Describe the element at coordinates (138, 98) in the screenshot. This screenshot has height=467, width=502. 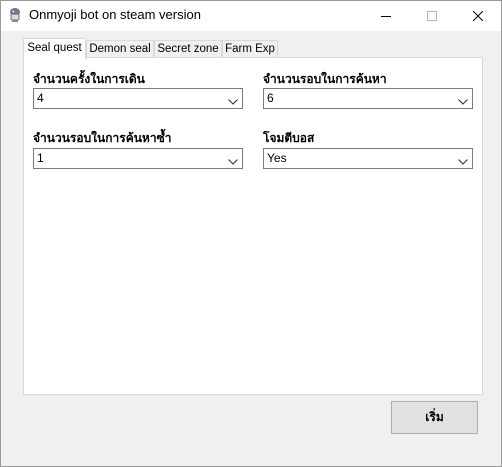
I see `walk-count-select: 4` at that location.